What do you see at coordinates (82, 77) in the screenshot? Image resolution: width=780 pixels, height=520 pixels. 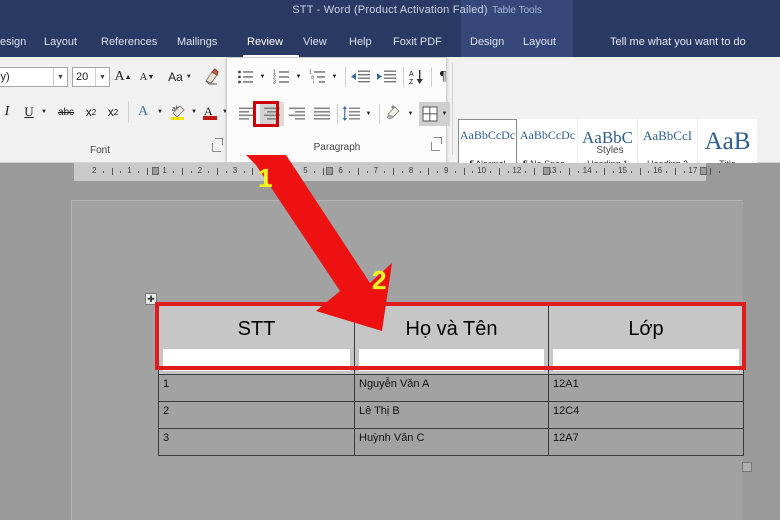 I see `font-size-value: 20` at bounding box center [82, 77].